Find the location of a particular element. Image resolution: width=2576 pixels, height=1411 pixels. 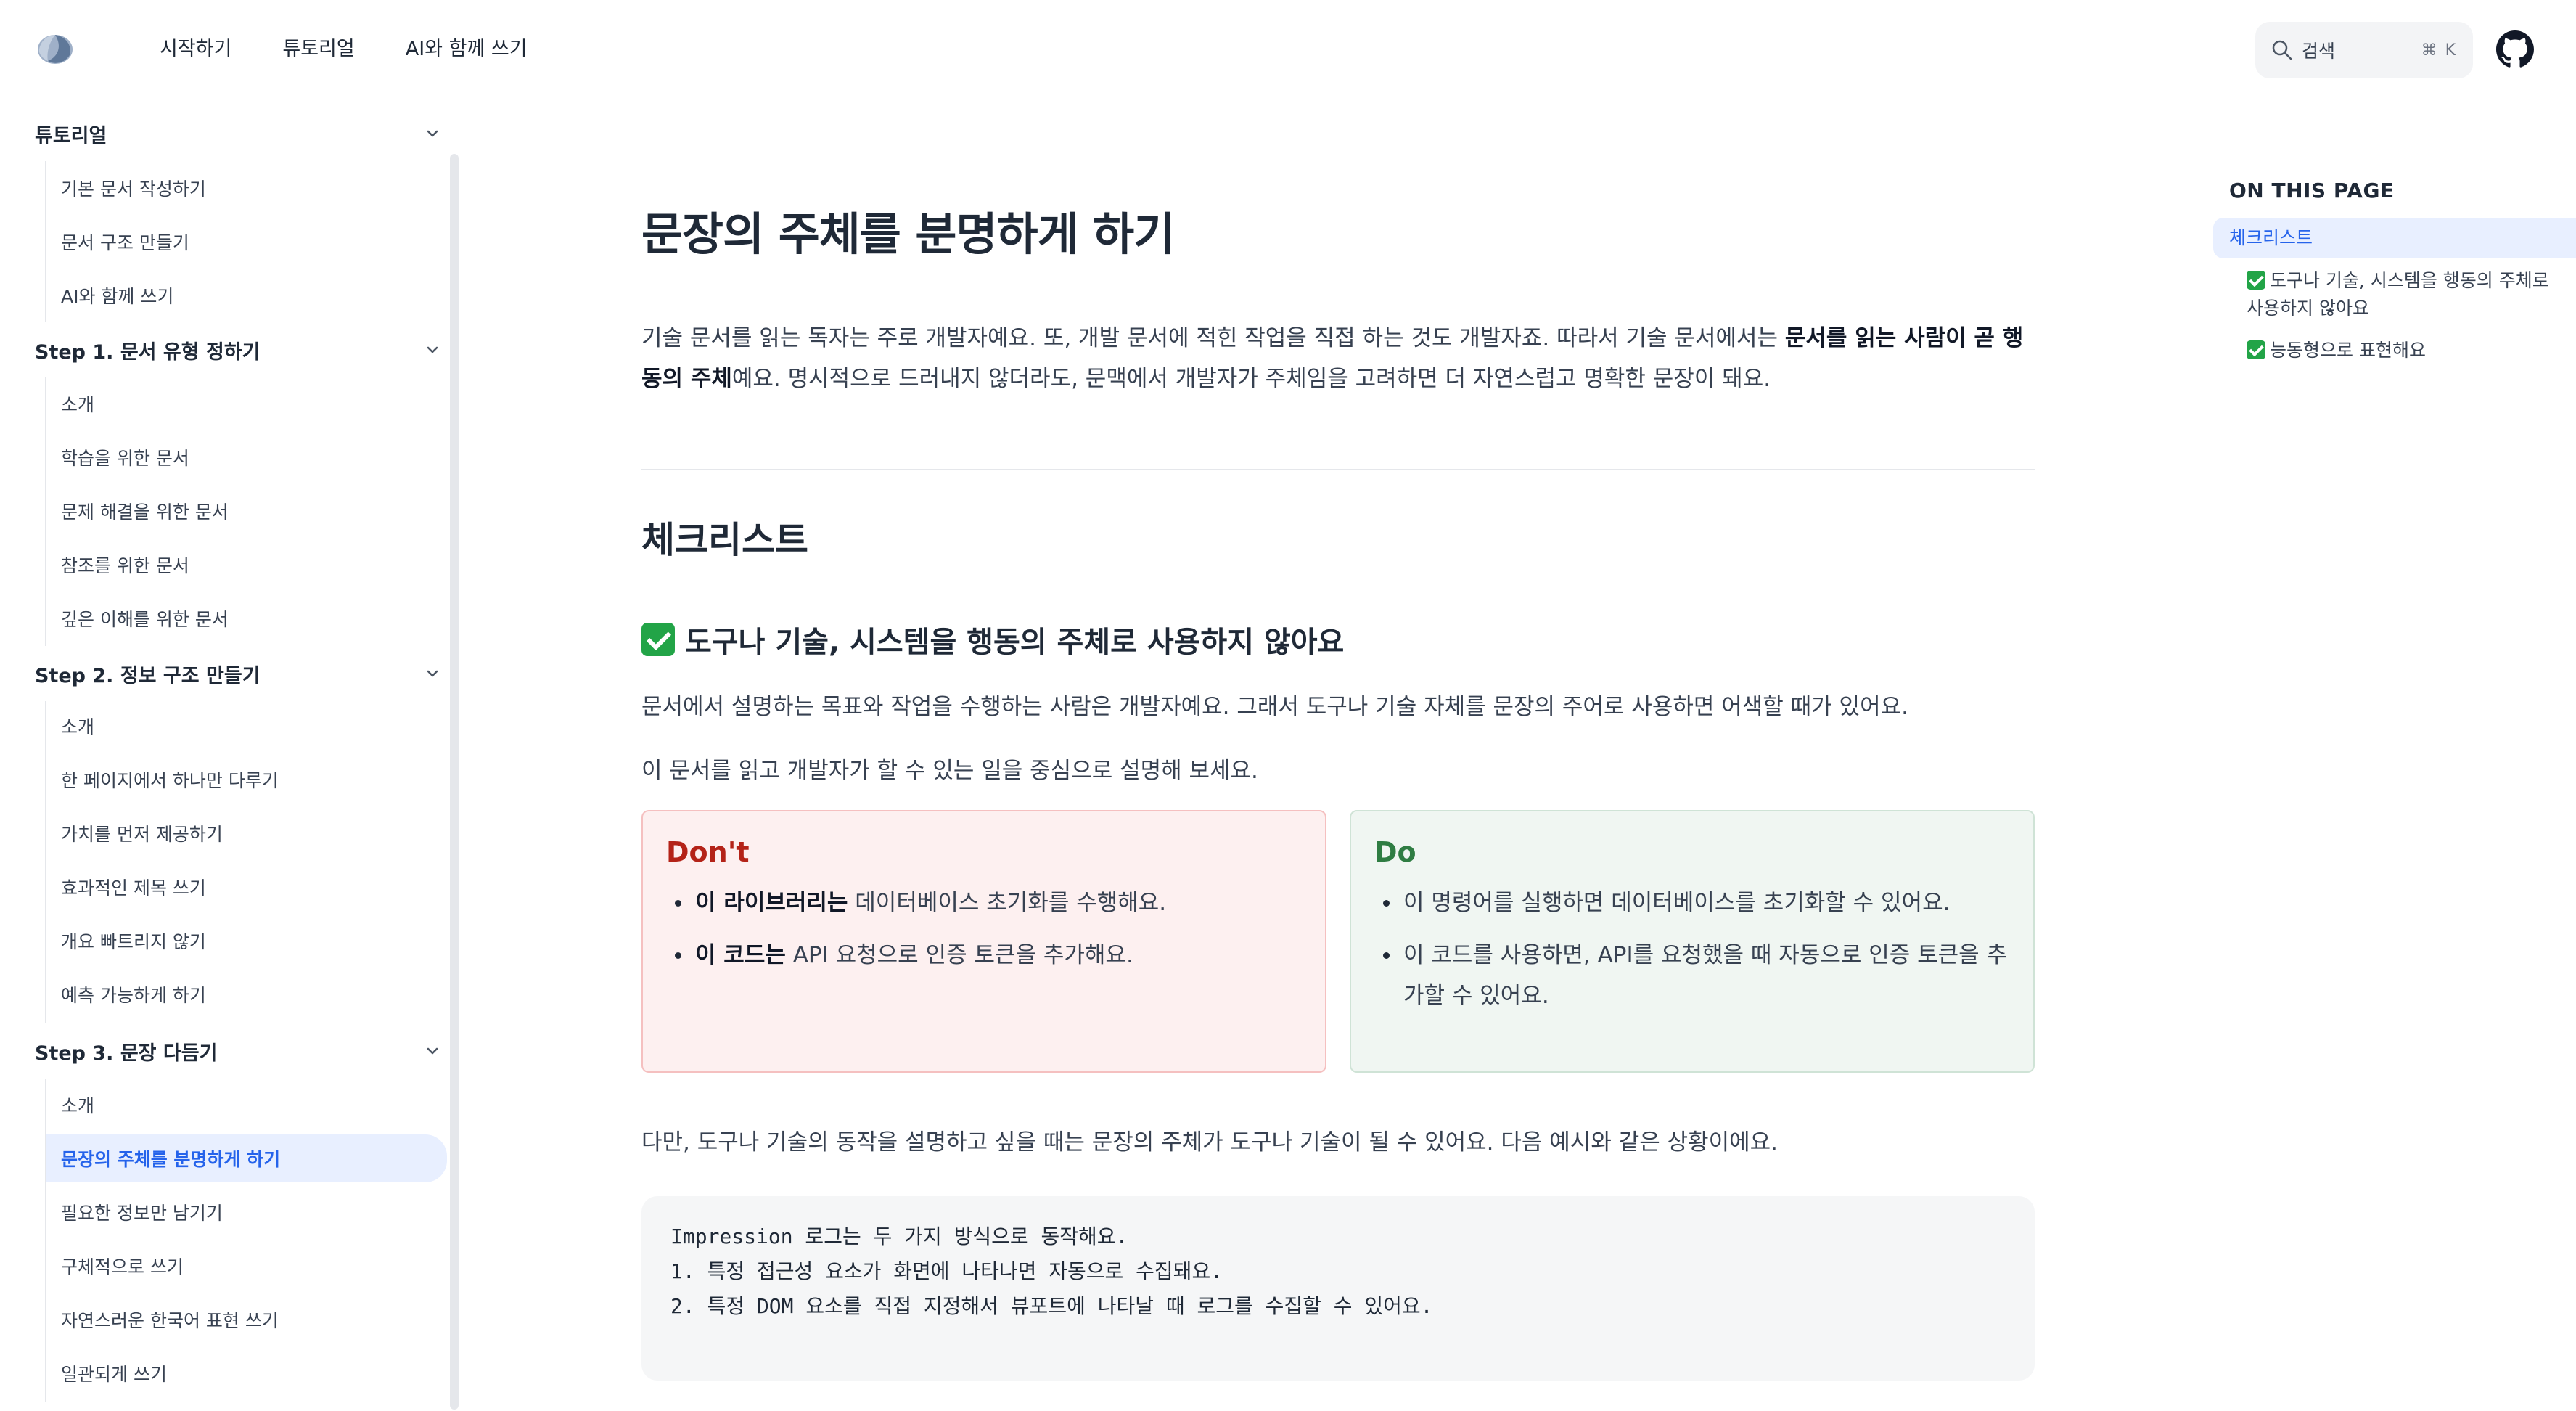

toc-item-text: 도구나 기술, 시스템을 행동의 주체로 사용하지 않아요 is located at coordinates (2398, 294).